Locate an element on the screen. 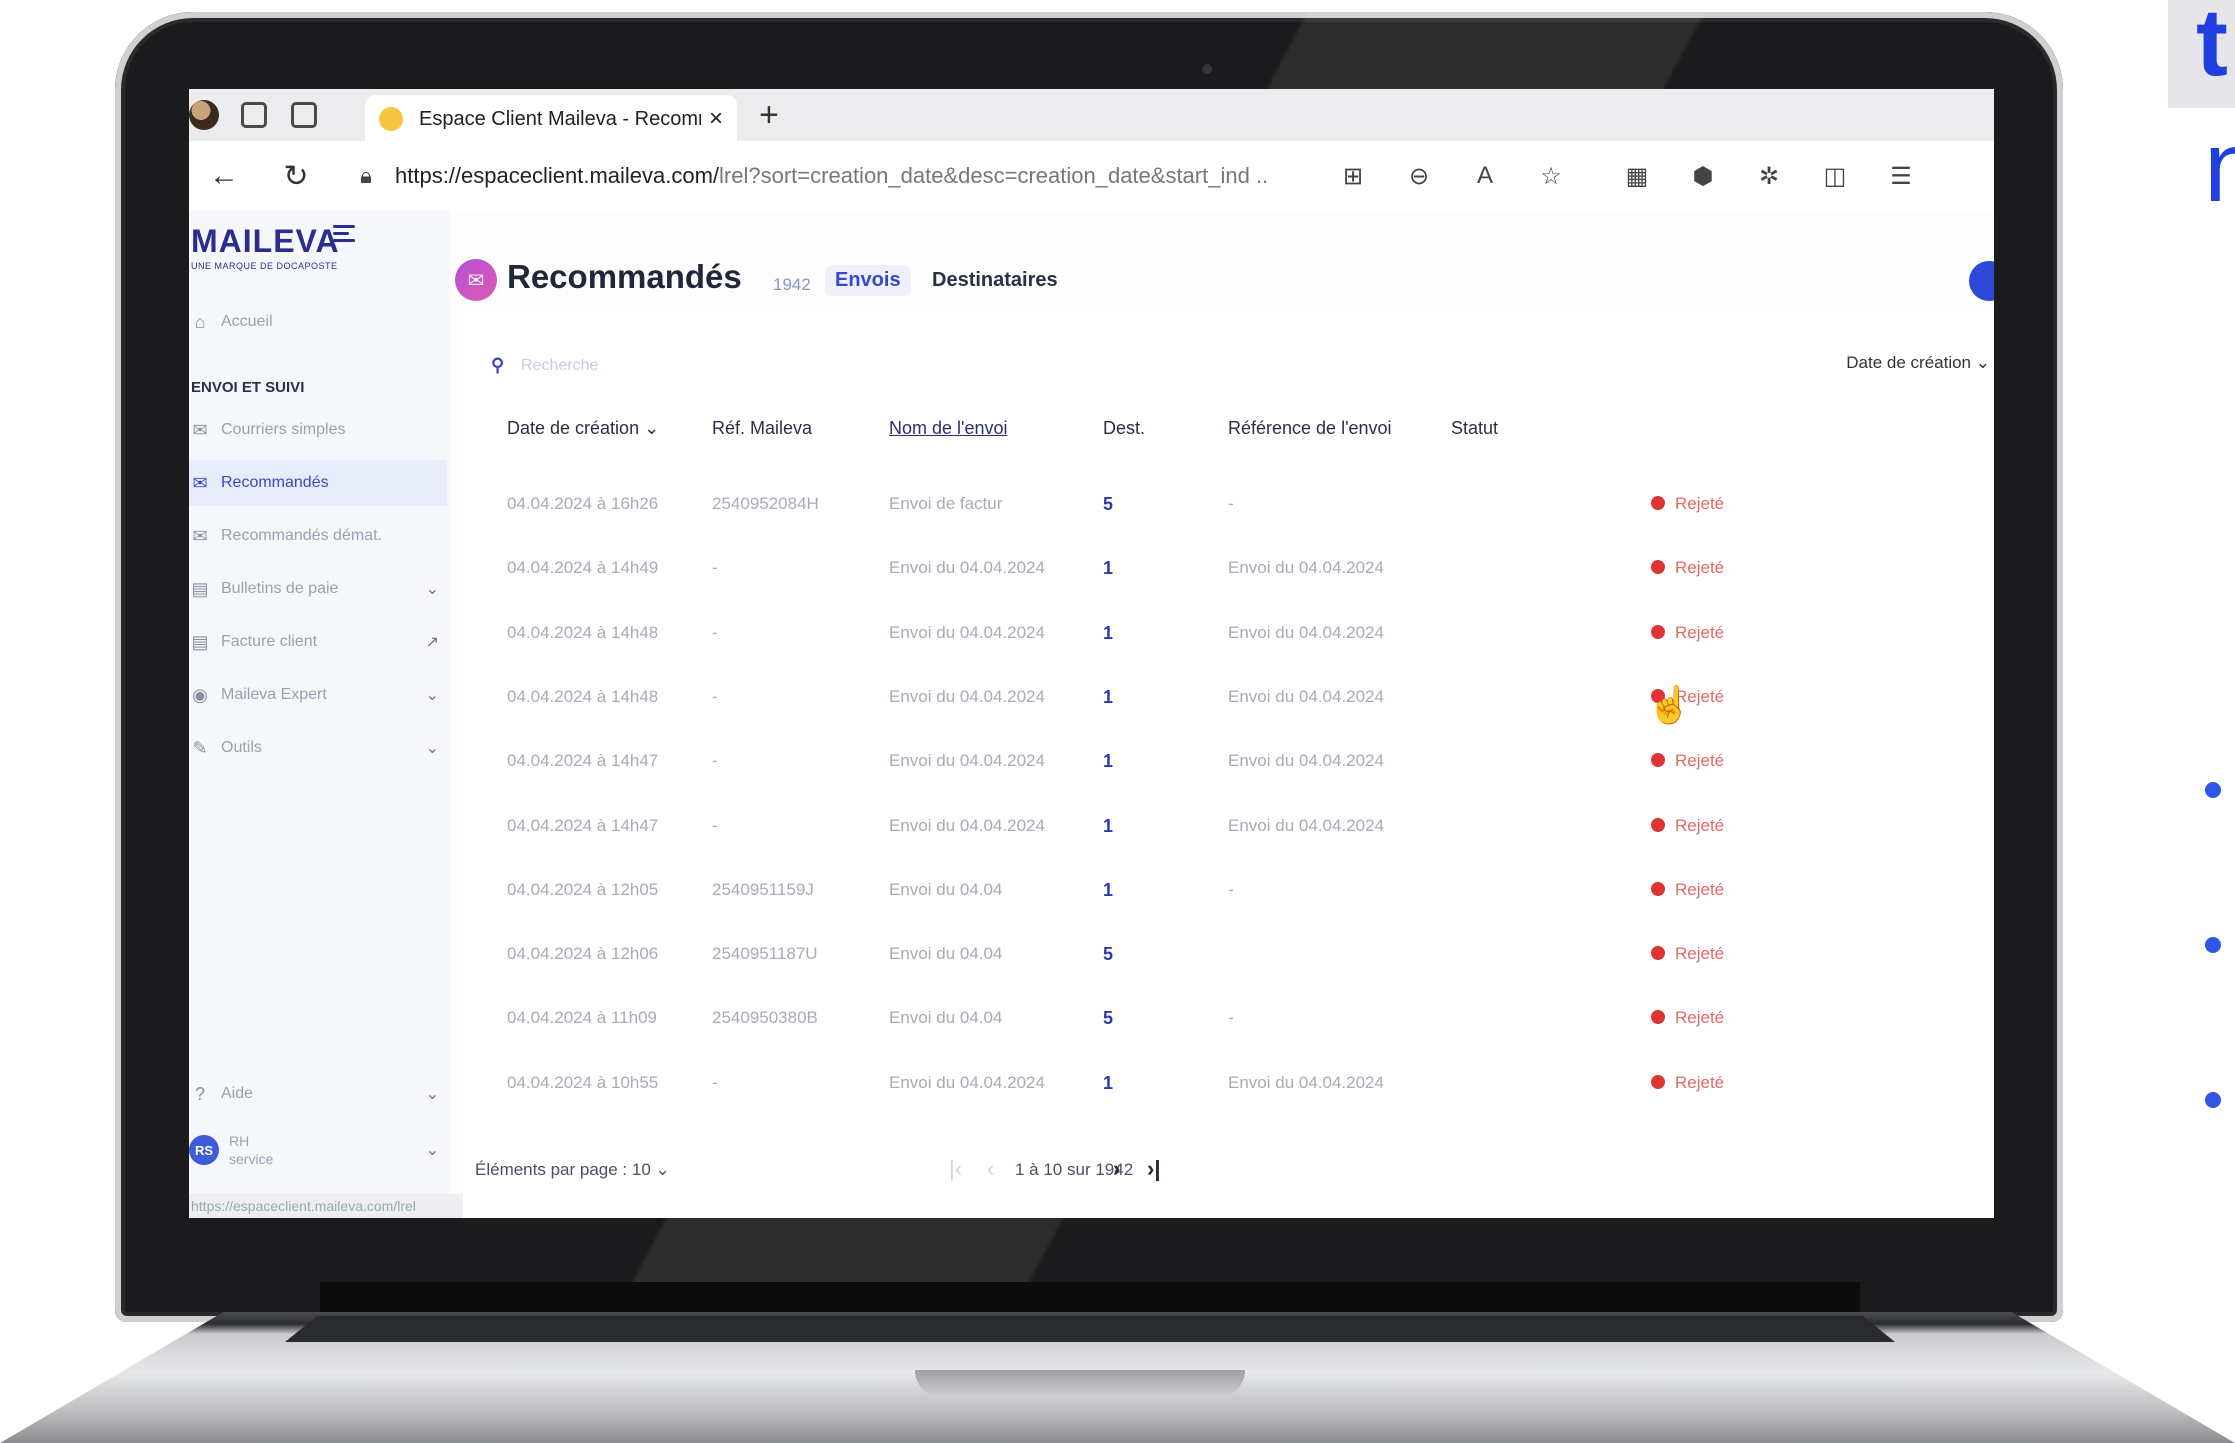  sidebar-item-maileva-expert: ◉ Maileva Expert ⌄ is located at coordinates (318, 695).